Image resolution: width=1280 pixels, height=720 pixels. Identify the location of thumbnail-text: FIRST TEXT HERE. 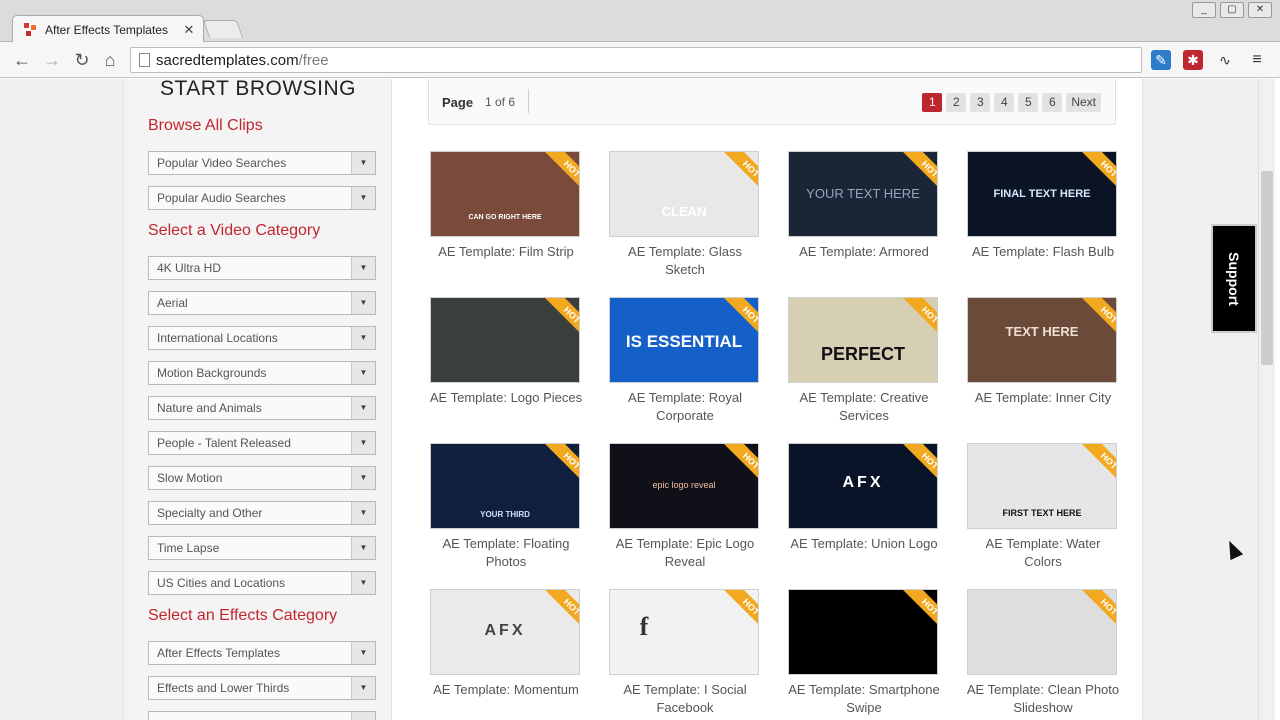
(1042, 513).